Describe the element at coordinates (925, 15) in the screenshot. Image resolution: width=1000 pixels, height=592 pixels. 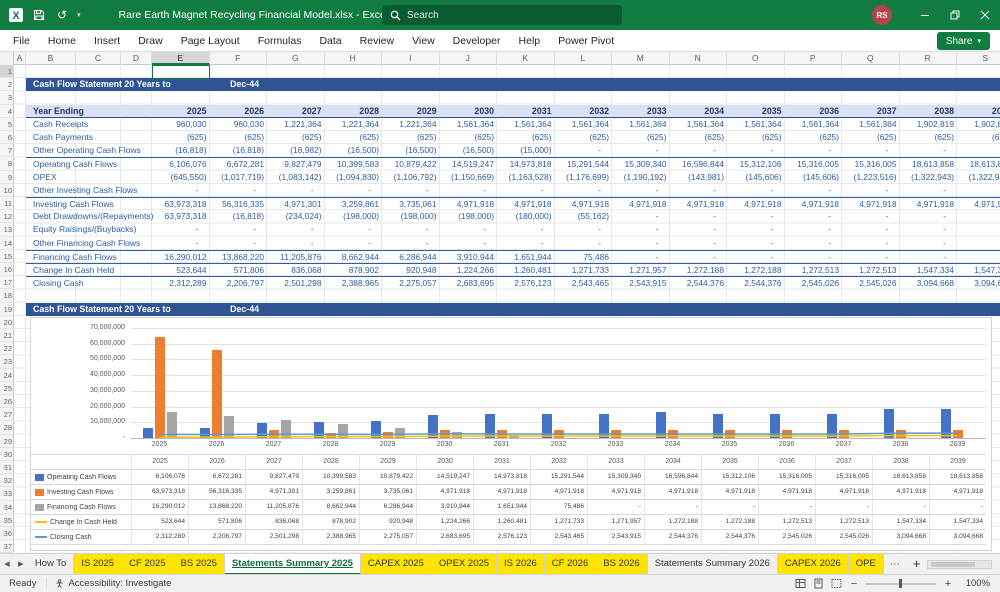
I see `window-minimize-button` at that location.